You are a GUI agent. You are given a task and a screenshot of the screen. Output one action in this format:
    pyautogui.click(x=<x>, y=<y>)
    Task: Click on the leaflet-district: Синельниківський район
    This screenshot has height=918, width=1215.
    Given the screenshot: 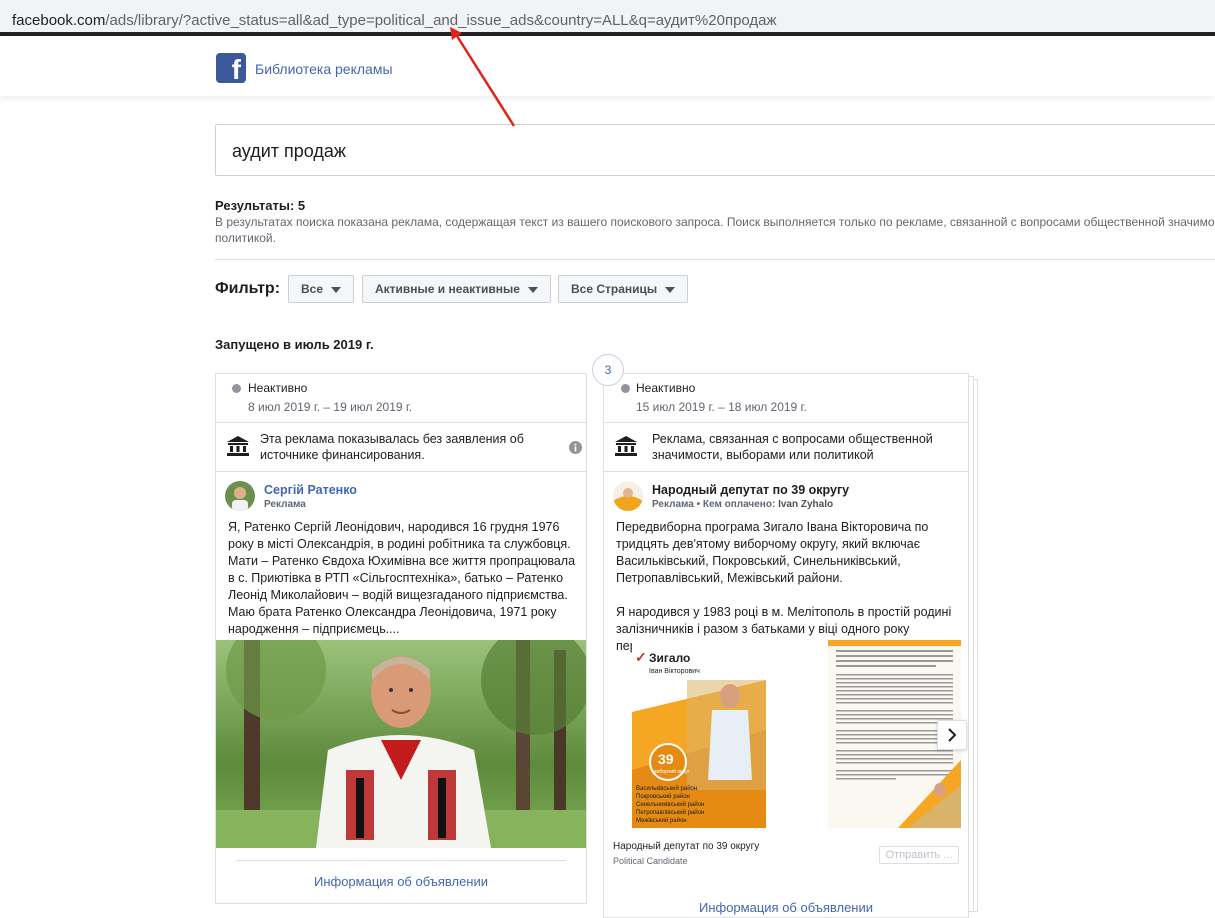 What is the action you would take?
    pyautogui.click(x=670, y=804)
    